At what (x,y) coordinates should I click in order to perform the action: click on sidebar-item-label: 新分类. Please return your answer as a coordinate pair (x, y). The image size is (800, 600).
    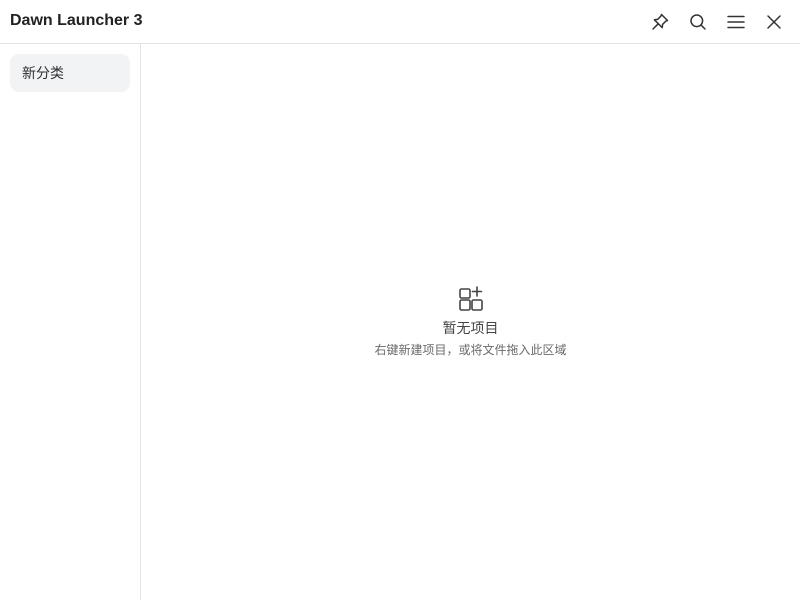
    Looking at the image, I should click on (43, 74).